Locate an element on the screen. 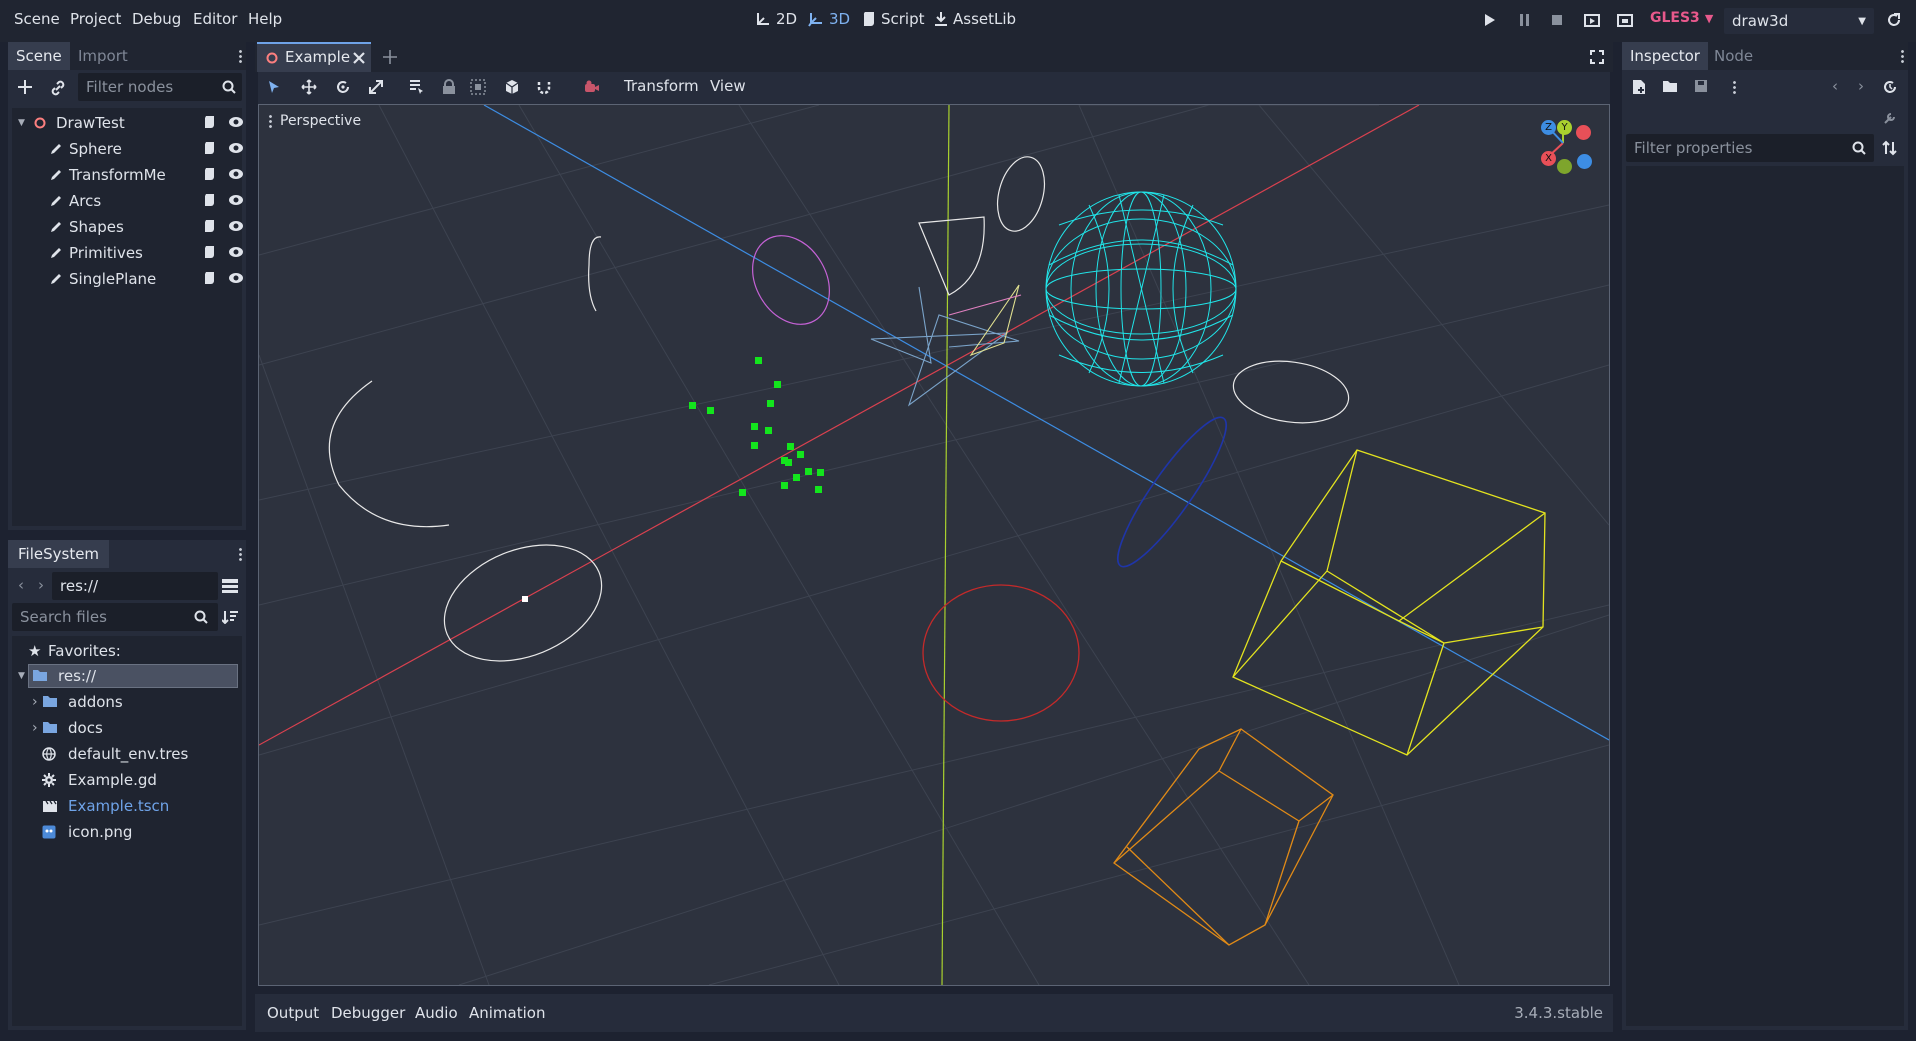 Image resolution: width=1916 pixels, height=1041 pixels. transform-menu: Transform is located at coordinates (661, 86).